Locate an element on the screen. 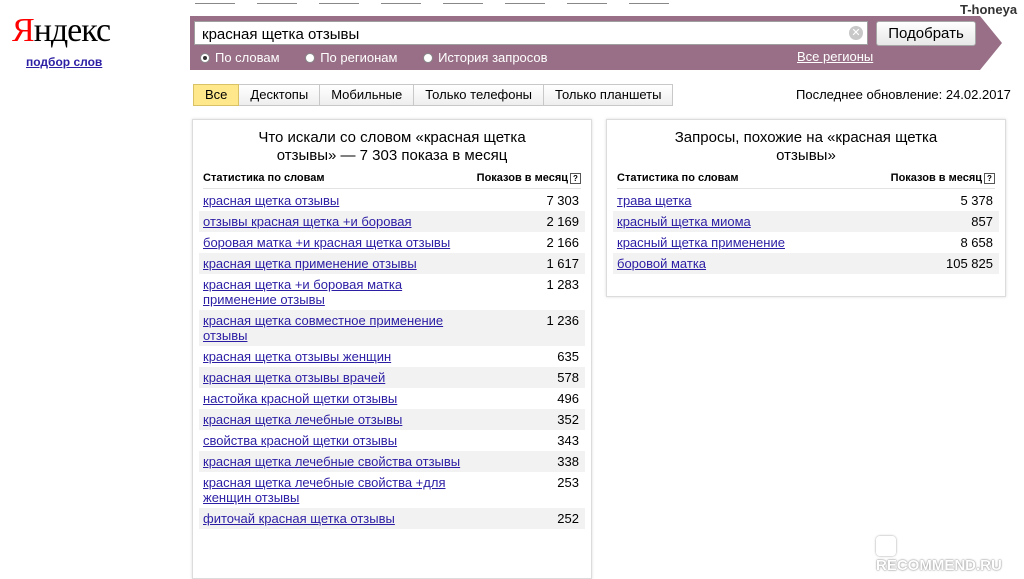 The width and height of the screenshot is (1024, 579). table-row: красный щетка миома 857 is located at coordinates (806, 221).